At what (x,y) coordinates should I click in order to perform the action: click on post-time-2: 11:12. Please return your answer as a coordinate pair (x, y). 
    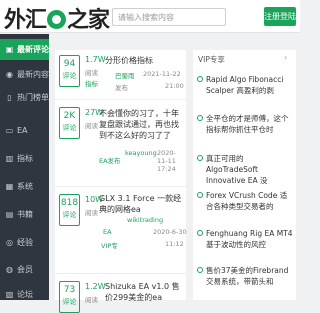
    Looking at the image, I should click on (174, 244).